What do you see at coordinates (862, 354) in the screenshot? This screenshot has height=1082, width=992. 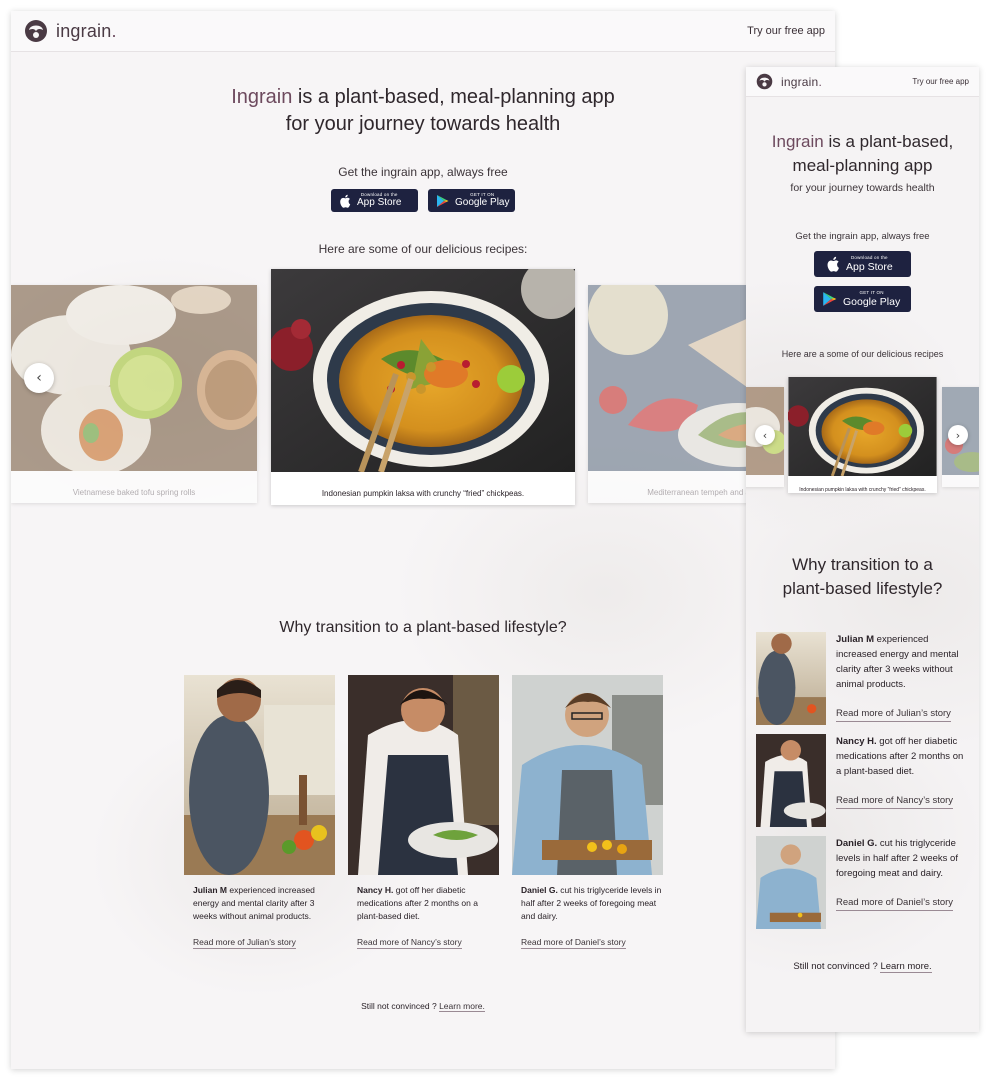 I see `recipes-intro: Here are a some of our delicious recipes` at bounding box center [862, 354].